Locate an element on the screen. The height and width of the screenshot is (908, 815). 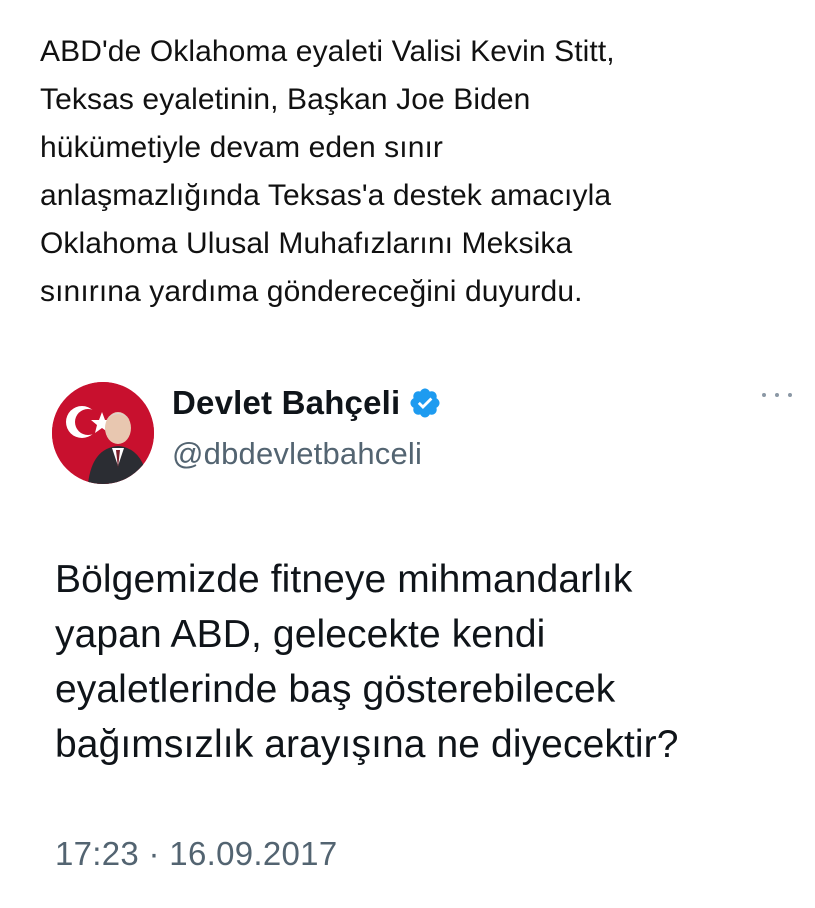
tweet-timestamp: 17:23 · 16.09.2017 is located at coordinates (196, 854).